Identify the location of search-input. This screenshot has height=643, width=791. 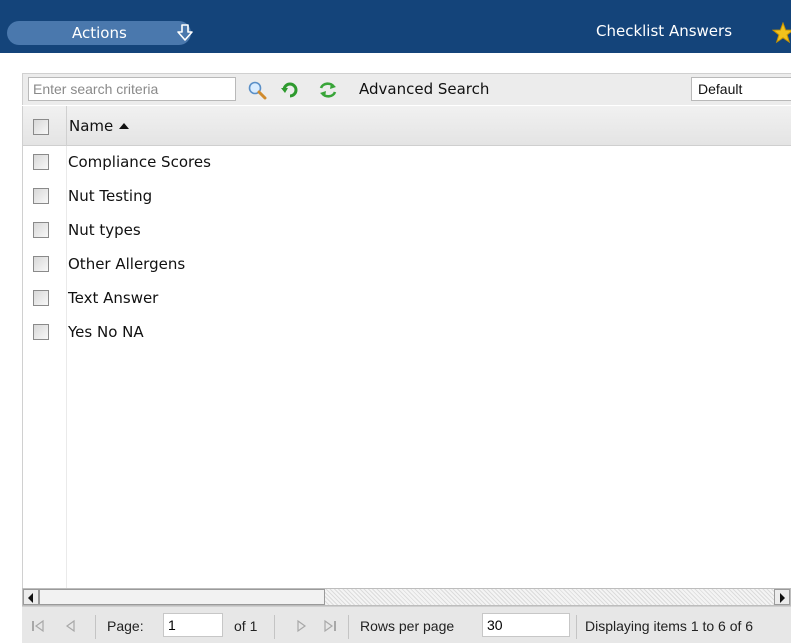
(132, 89).